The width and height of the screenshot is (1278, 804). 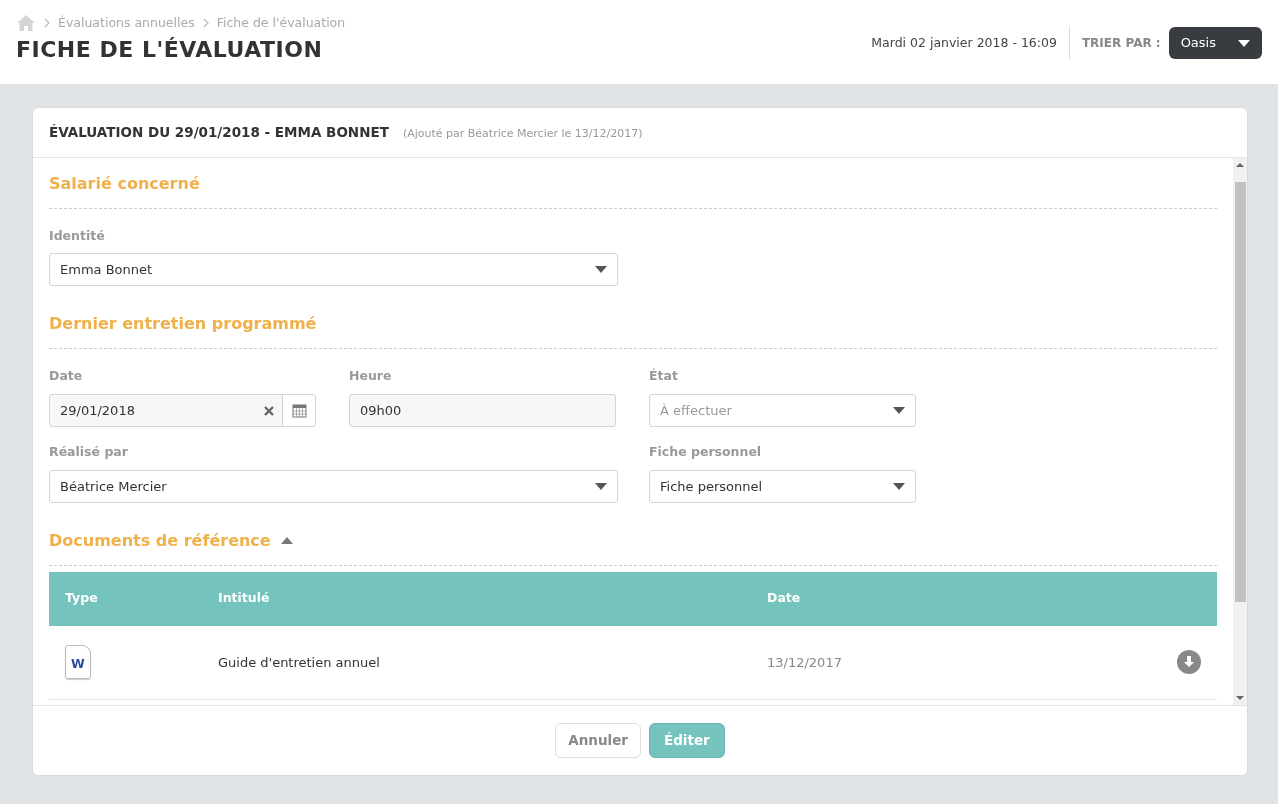 What do you see at coordinates (633, 187) in the screenshot?
I see `section-title: Salarié concerné` at bounding box center [633, 187].